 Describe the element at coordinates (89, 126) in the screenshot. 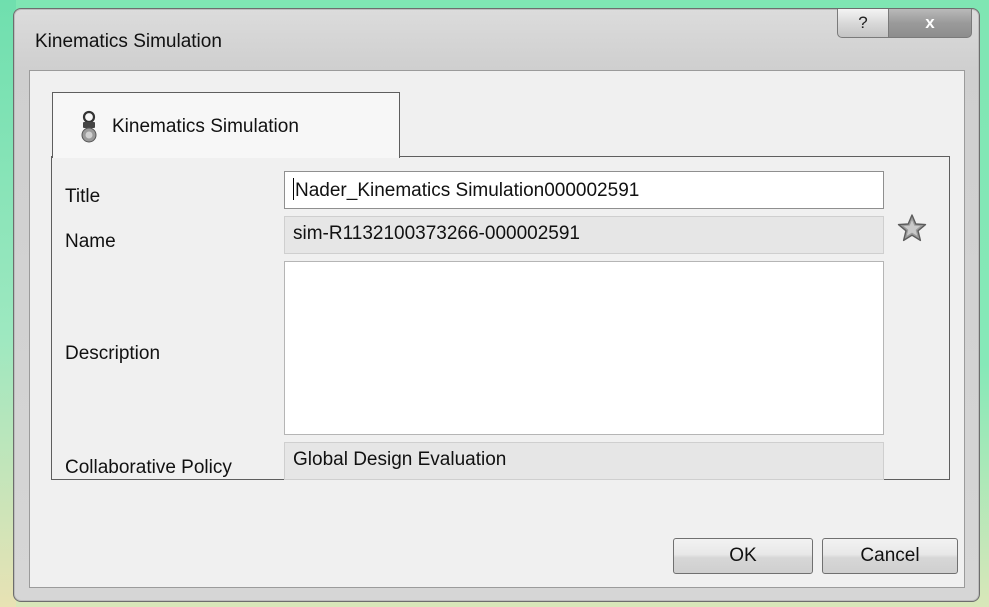

I see `simulation-icon` at that location.